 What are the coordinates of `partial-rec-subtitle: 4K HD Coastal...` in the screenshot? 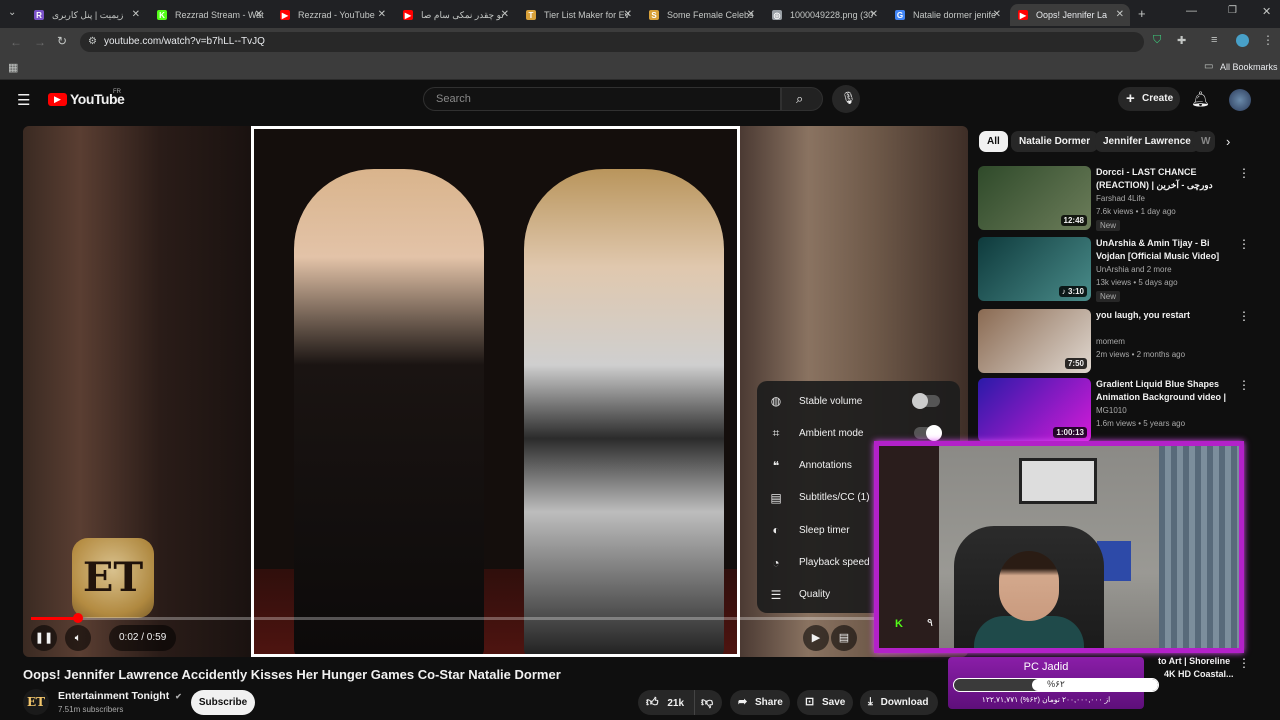 It's located at (1199, 674).